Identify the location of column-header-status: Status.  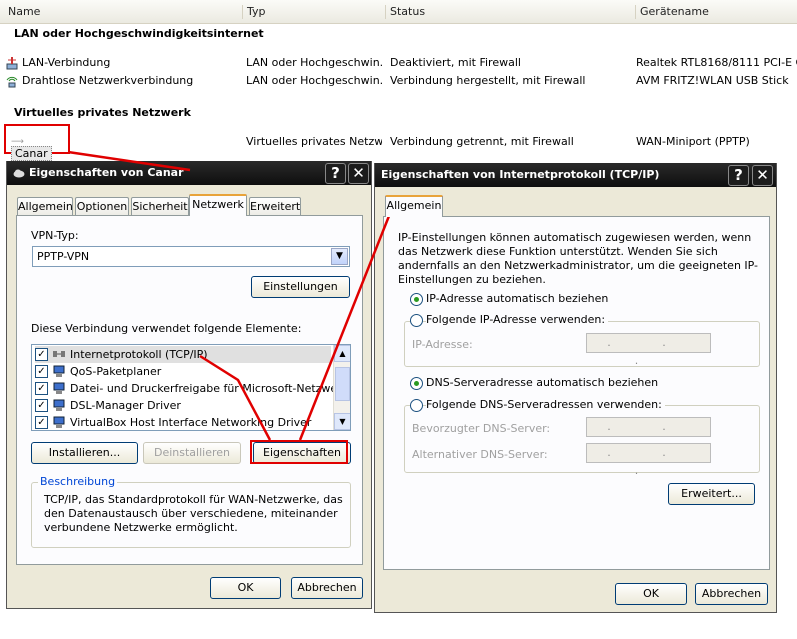
(510, 12).